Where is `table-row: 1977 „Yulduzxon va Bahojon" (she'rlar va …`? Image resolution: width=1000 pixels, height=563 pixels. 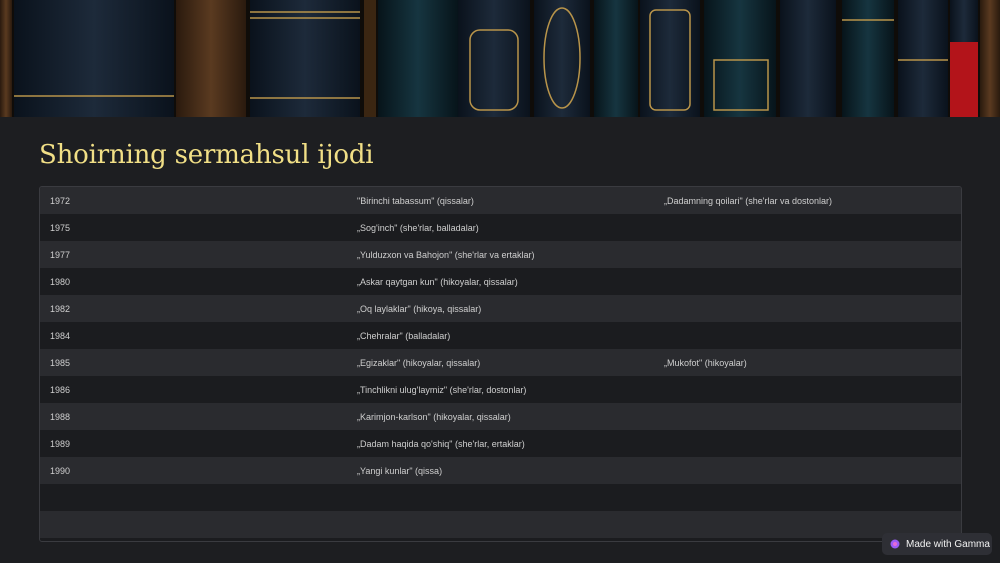 table-row: 1977 „Yulduzxon va Bahojon" (she'rlar va … is located at coordinates (500, 254).